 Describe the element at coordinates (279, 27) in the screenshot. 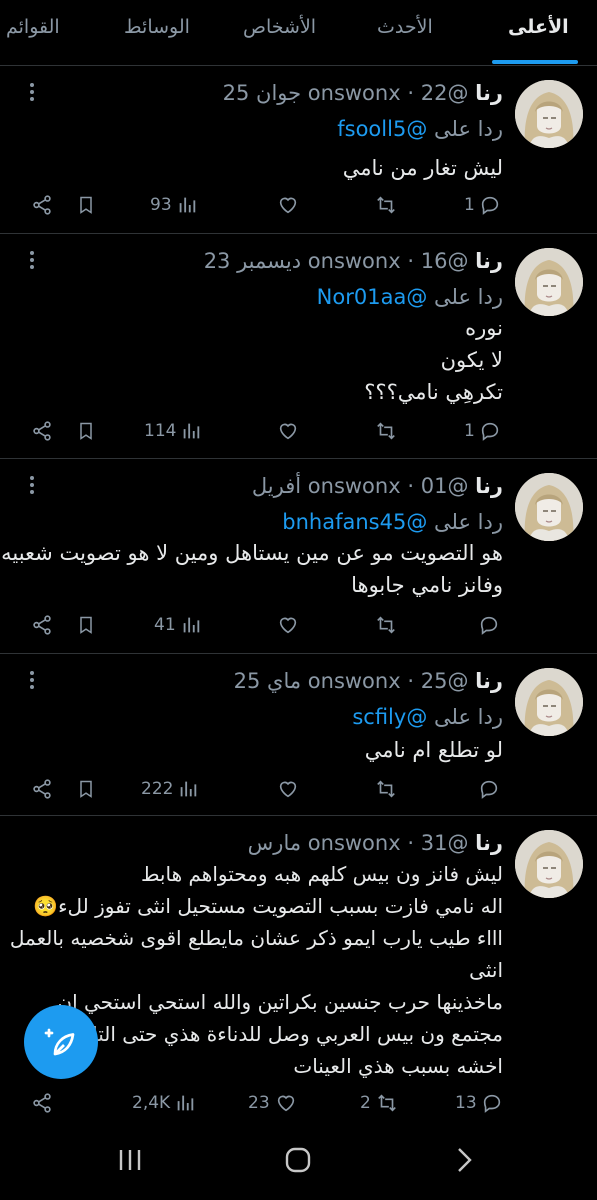

I see `tab-people: الأشخاص` at that location.